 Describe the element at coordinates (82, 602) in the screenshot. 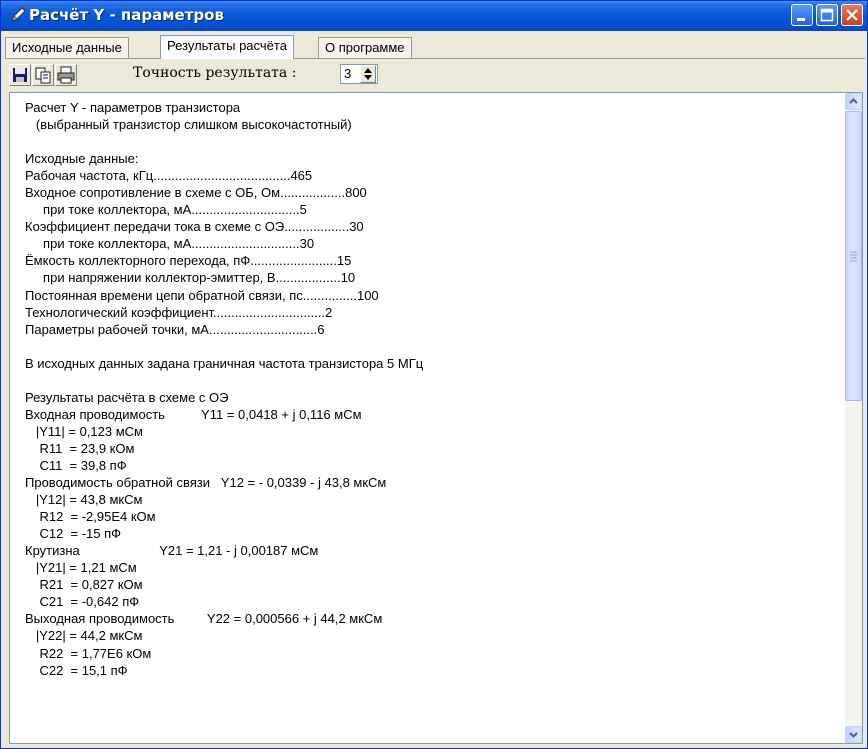

I see `result-line: C21 = -0,642 пФ` at that location.